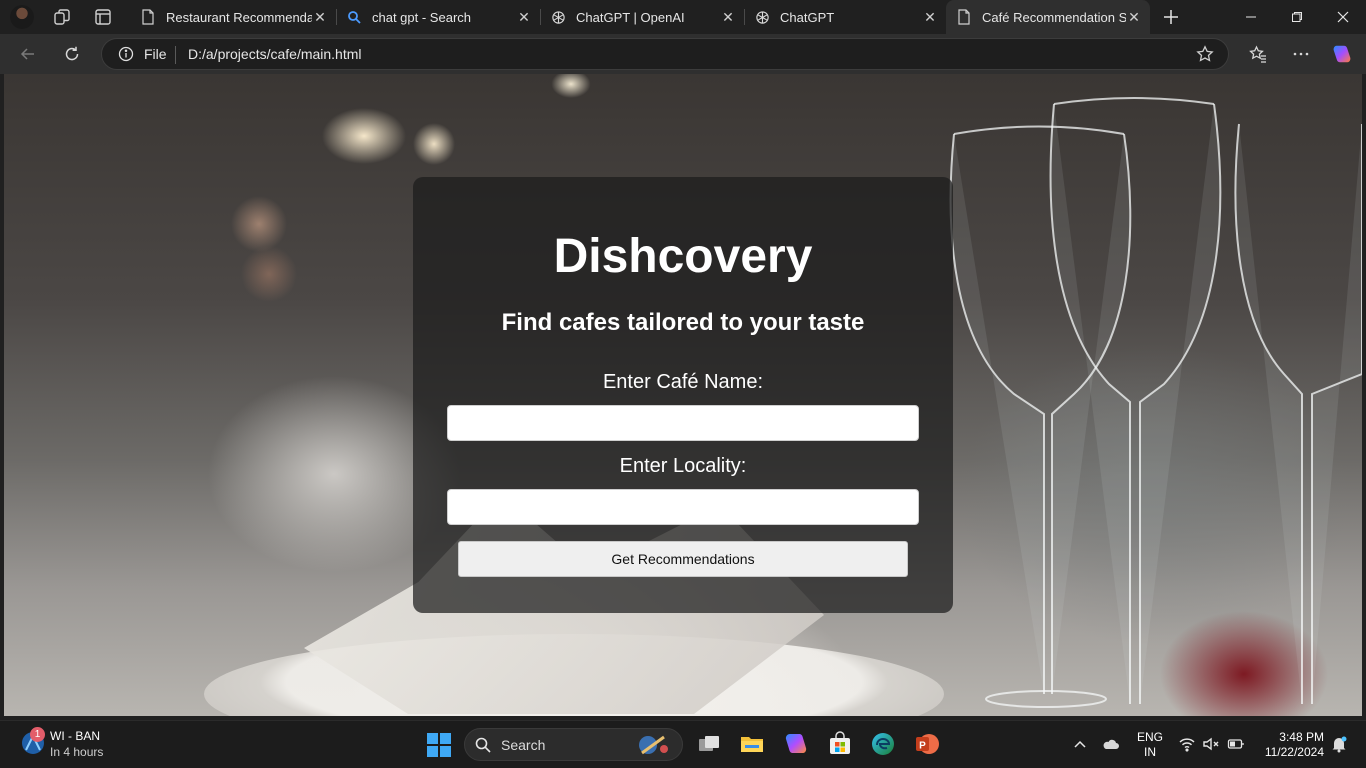 The width and height of the screenshot is (1366, 768). Describe the element at coordinates (523, 745) in the screenshot. I see `search-placeholder: Search` at that location.